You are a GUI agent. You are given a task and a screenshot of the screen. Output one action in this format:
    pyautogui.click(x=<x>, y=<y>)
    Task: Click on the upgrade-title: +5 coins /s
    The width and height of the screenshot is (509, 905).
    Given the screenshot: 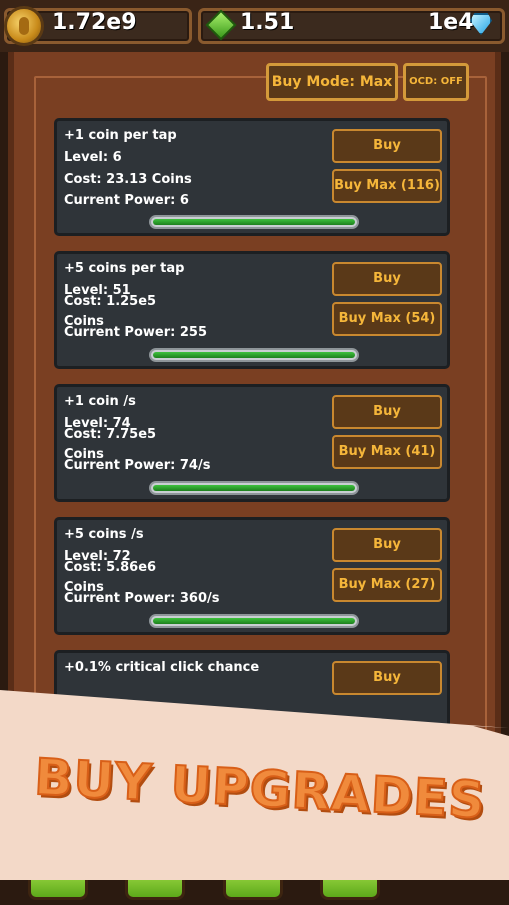 What is the action you would take?
    pyautogui.click(x=104, y=534)
    